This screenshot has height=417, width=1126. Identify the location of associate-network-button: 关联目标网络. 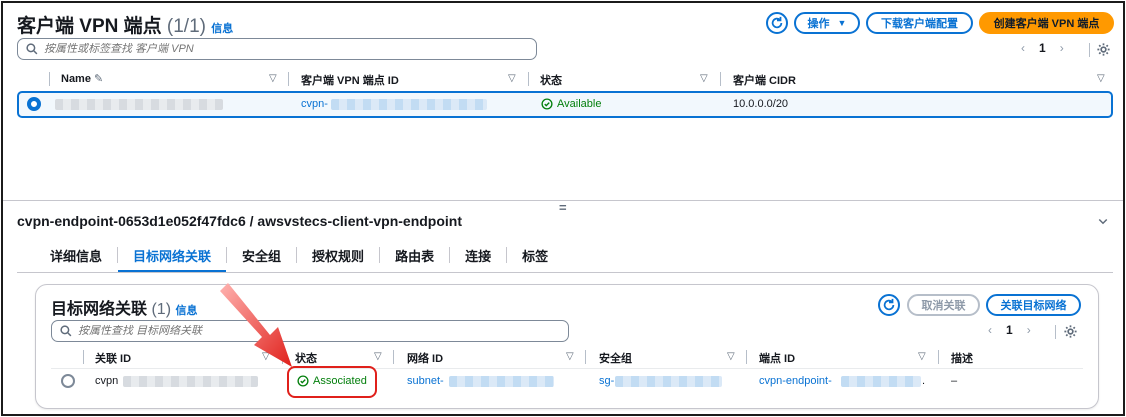
(1033, 305).